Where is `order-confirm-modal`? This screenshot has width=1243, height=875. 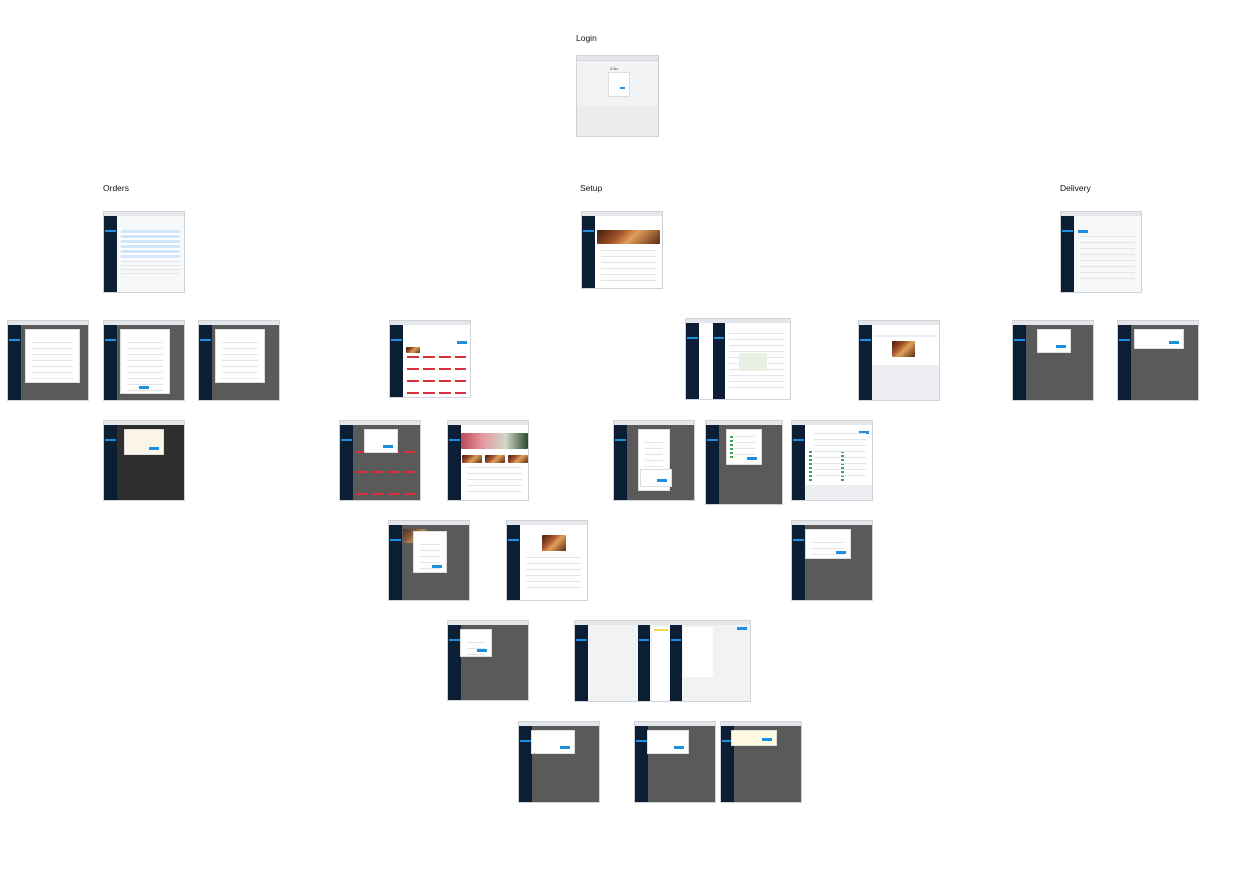
order-confirm-modal is located at coordinates (144, 460).